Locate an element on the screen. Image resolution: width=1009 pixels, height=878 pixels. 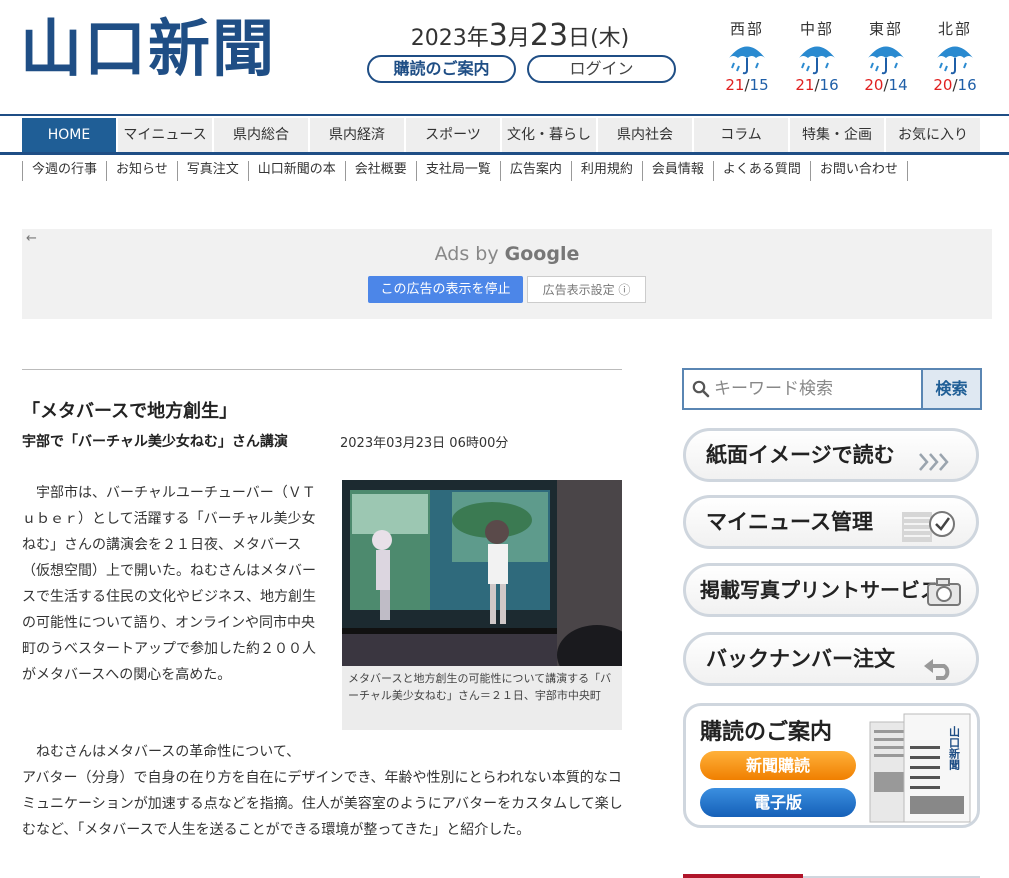
photo-print-service-label: 掲載写真プリントサービス is located at coordinates (820, 590).